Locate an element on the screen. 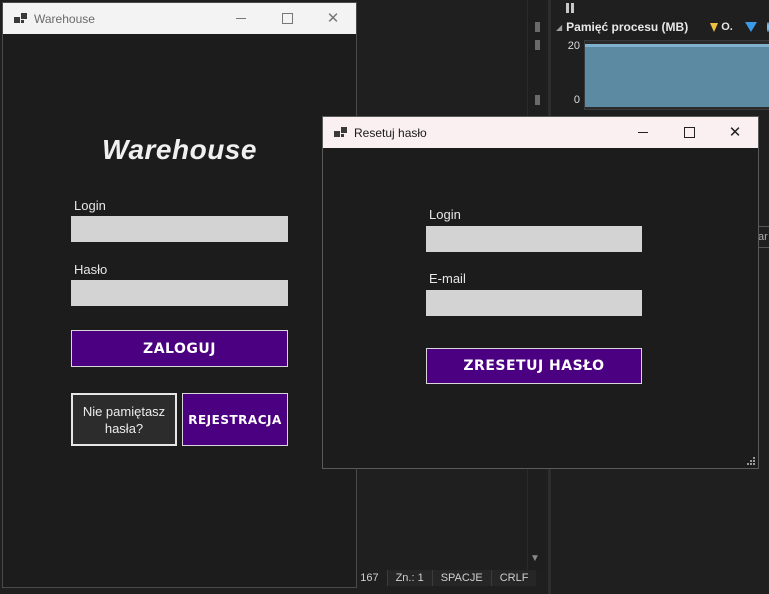  editor-status-bar: /.: 167 Zn.: 1 SPACJE CRLF is located at coordinates (438, 578).